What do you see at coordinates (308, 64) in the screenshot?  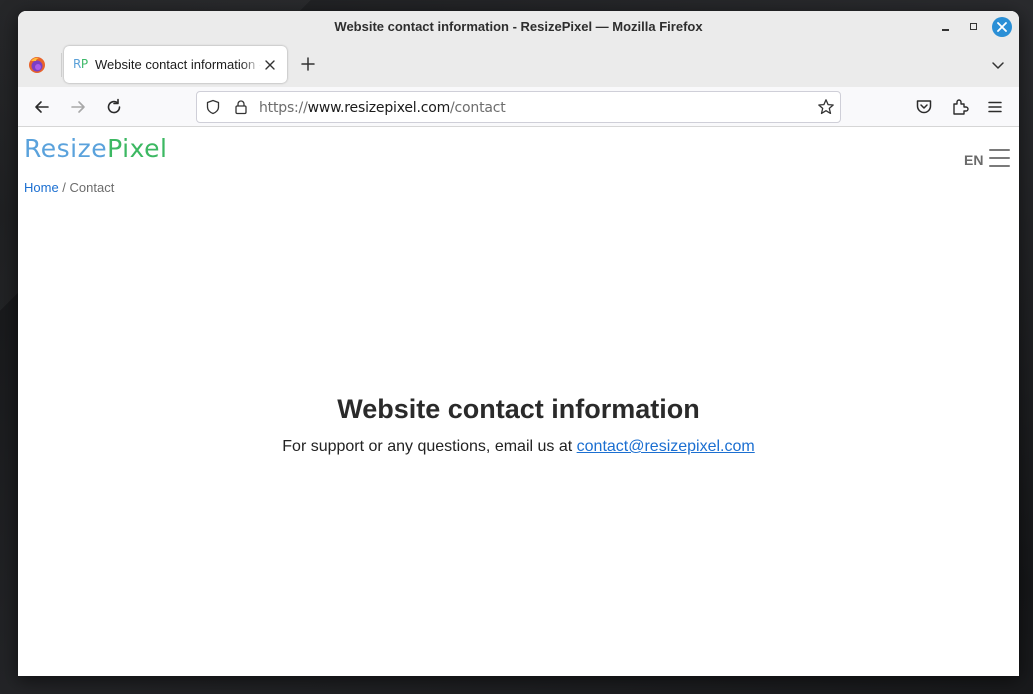 I see `new-tab-icon` at bounding box center [308, 64].